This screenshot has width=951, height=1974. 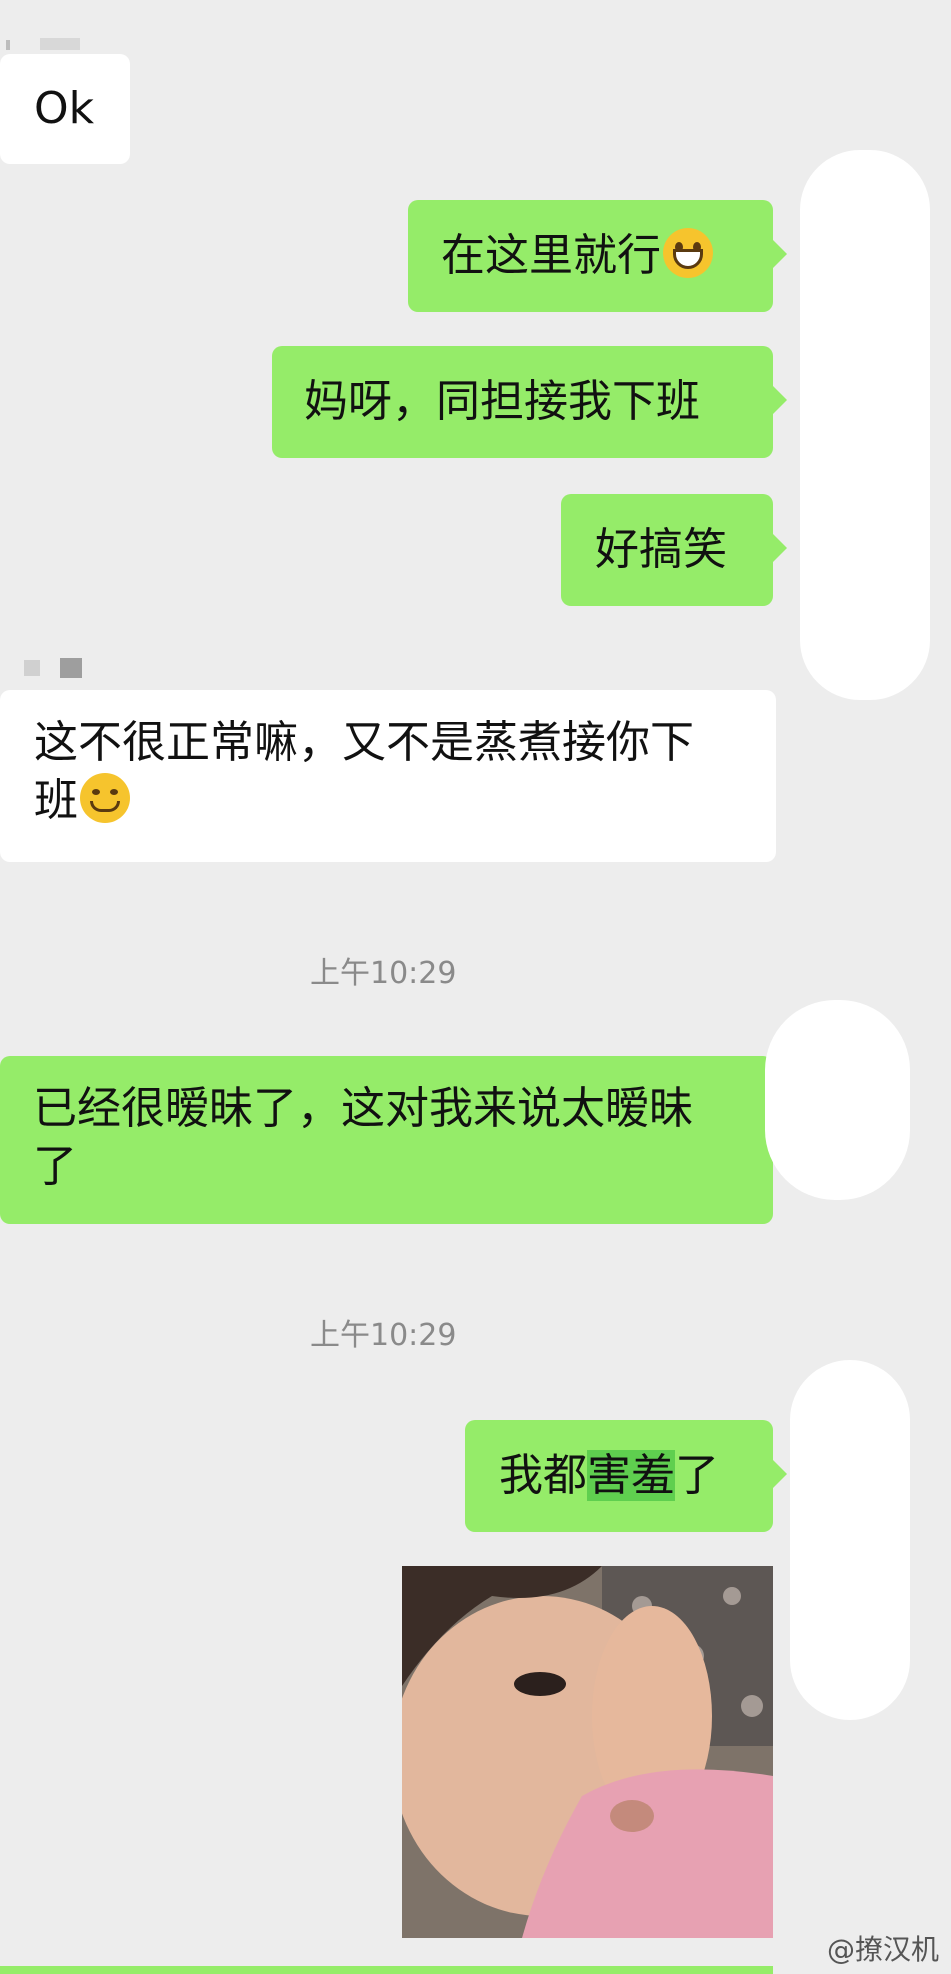 I want to click on message-incoming: Ok, so click(x=65, y=109).